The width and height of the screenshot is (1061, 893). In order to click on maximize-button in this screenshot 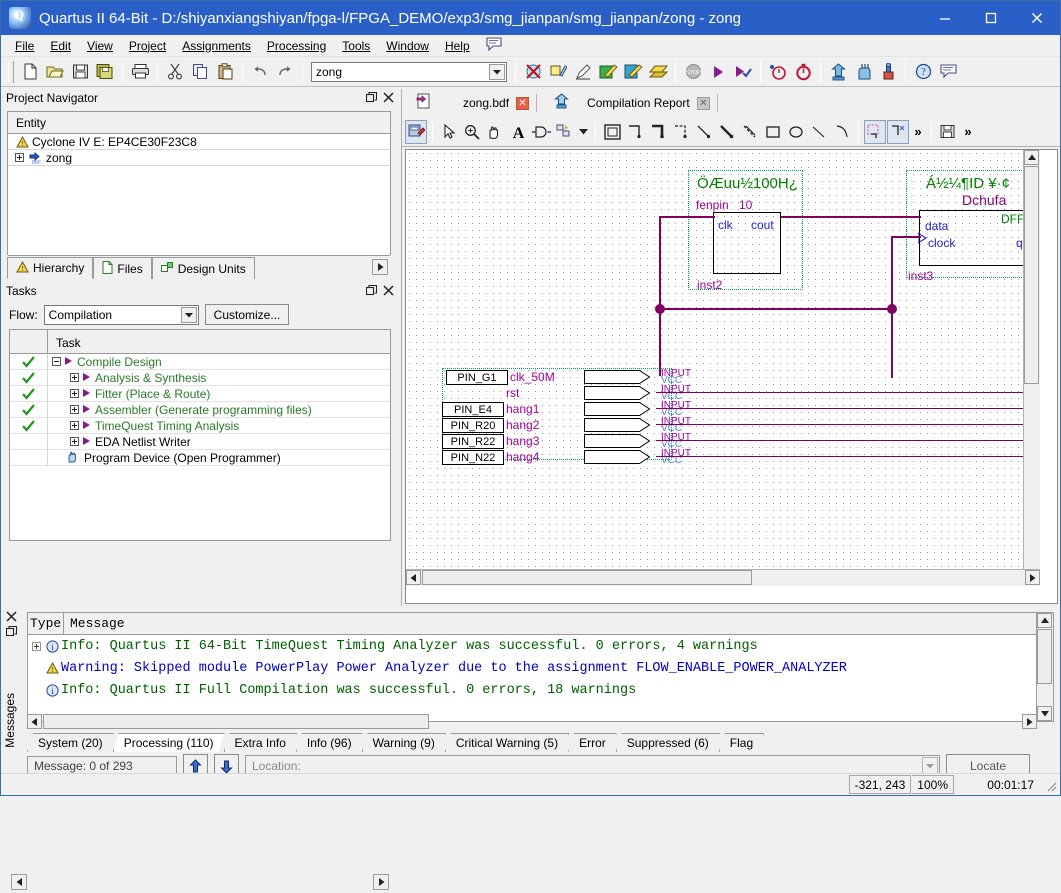, I will do `click(991, 18)`.